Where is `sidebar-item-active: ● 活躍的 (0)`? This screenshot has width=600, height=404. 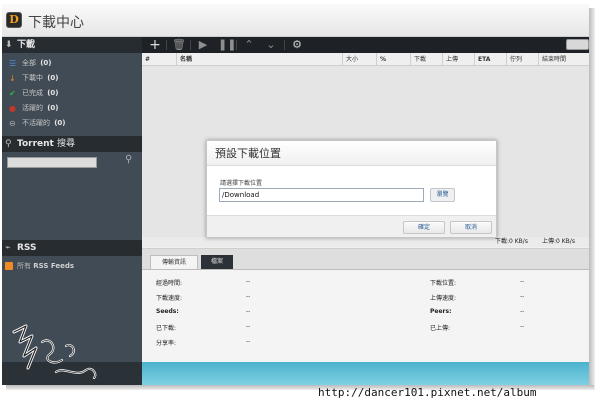 sidebar-item-active: ● 活躍的 (0) is located at coordinates (72, 108).